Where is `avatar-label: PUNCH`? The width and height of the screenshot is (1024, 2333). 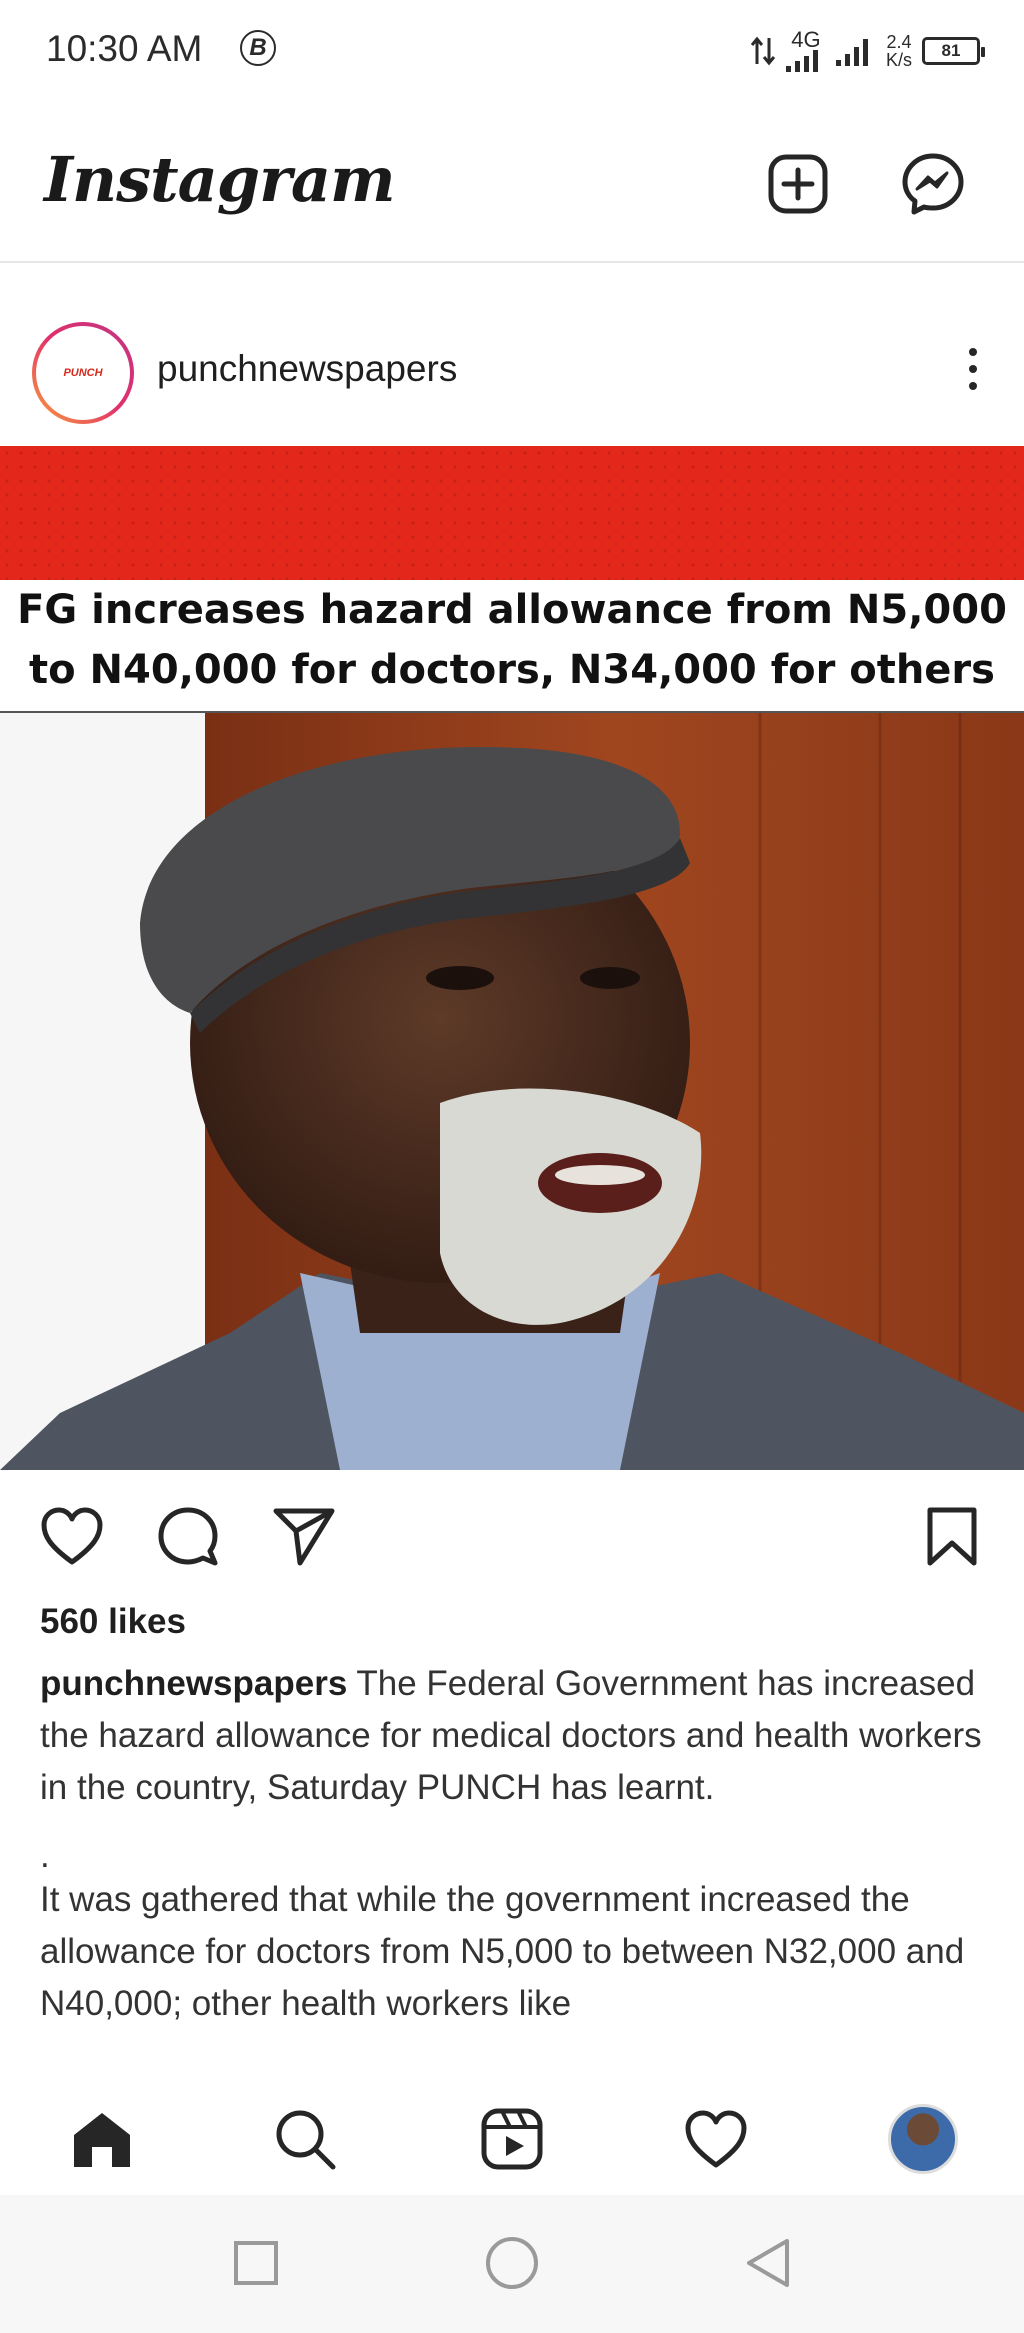
avatar-label: PUNCH is located at coordinates (83, 373).